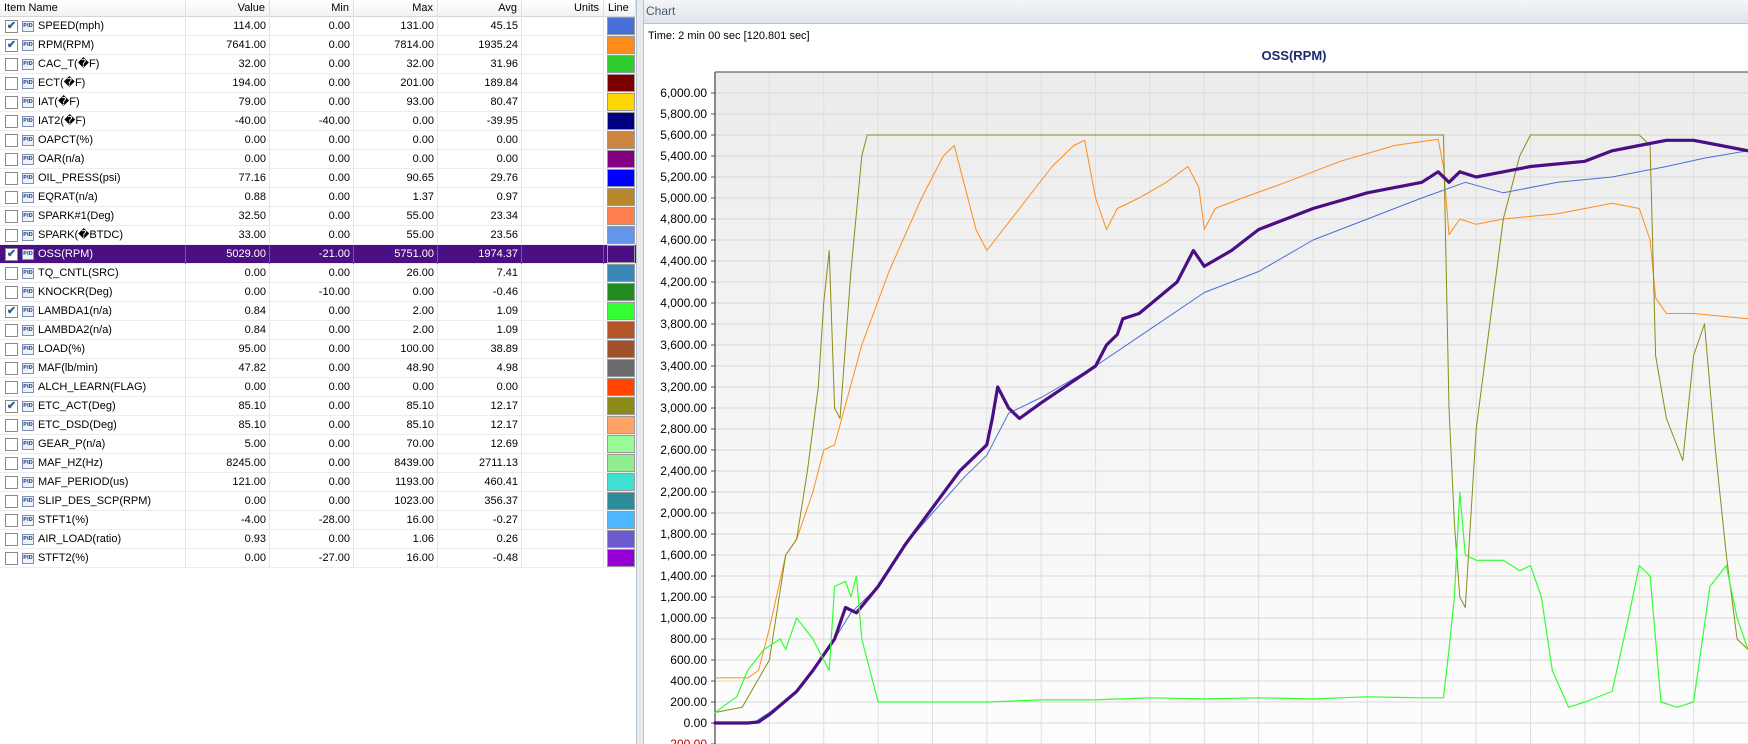 The image size is (1748, 744). What do you see at coordinates (228, 8) in the screenshot?
I see `column-header-value: Value` at bounding box center [228, 8].